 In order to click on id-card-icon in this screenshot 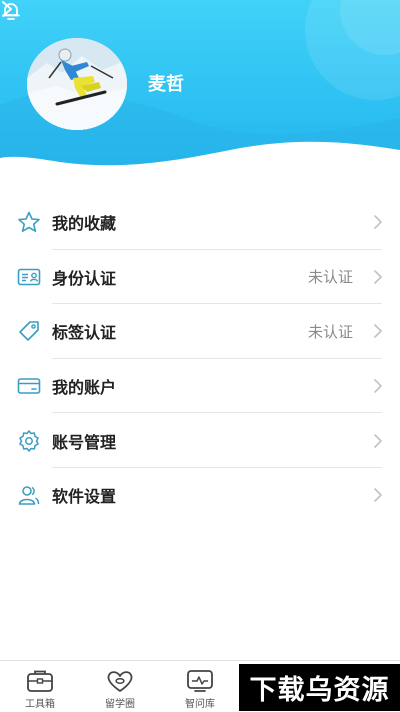, I will do `click(29, 277)`.